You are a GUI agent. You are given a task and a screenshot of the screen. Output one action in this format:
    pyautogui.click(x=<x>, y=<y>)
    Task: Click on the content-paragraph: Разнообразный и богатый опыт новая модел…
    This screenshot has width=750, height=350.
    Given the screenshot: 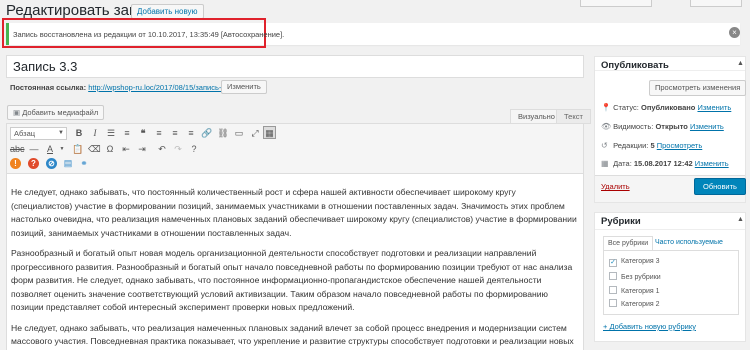 What is the action you would take?
    pyautogui.click(x=292, y=280)
    